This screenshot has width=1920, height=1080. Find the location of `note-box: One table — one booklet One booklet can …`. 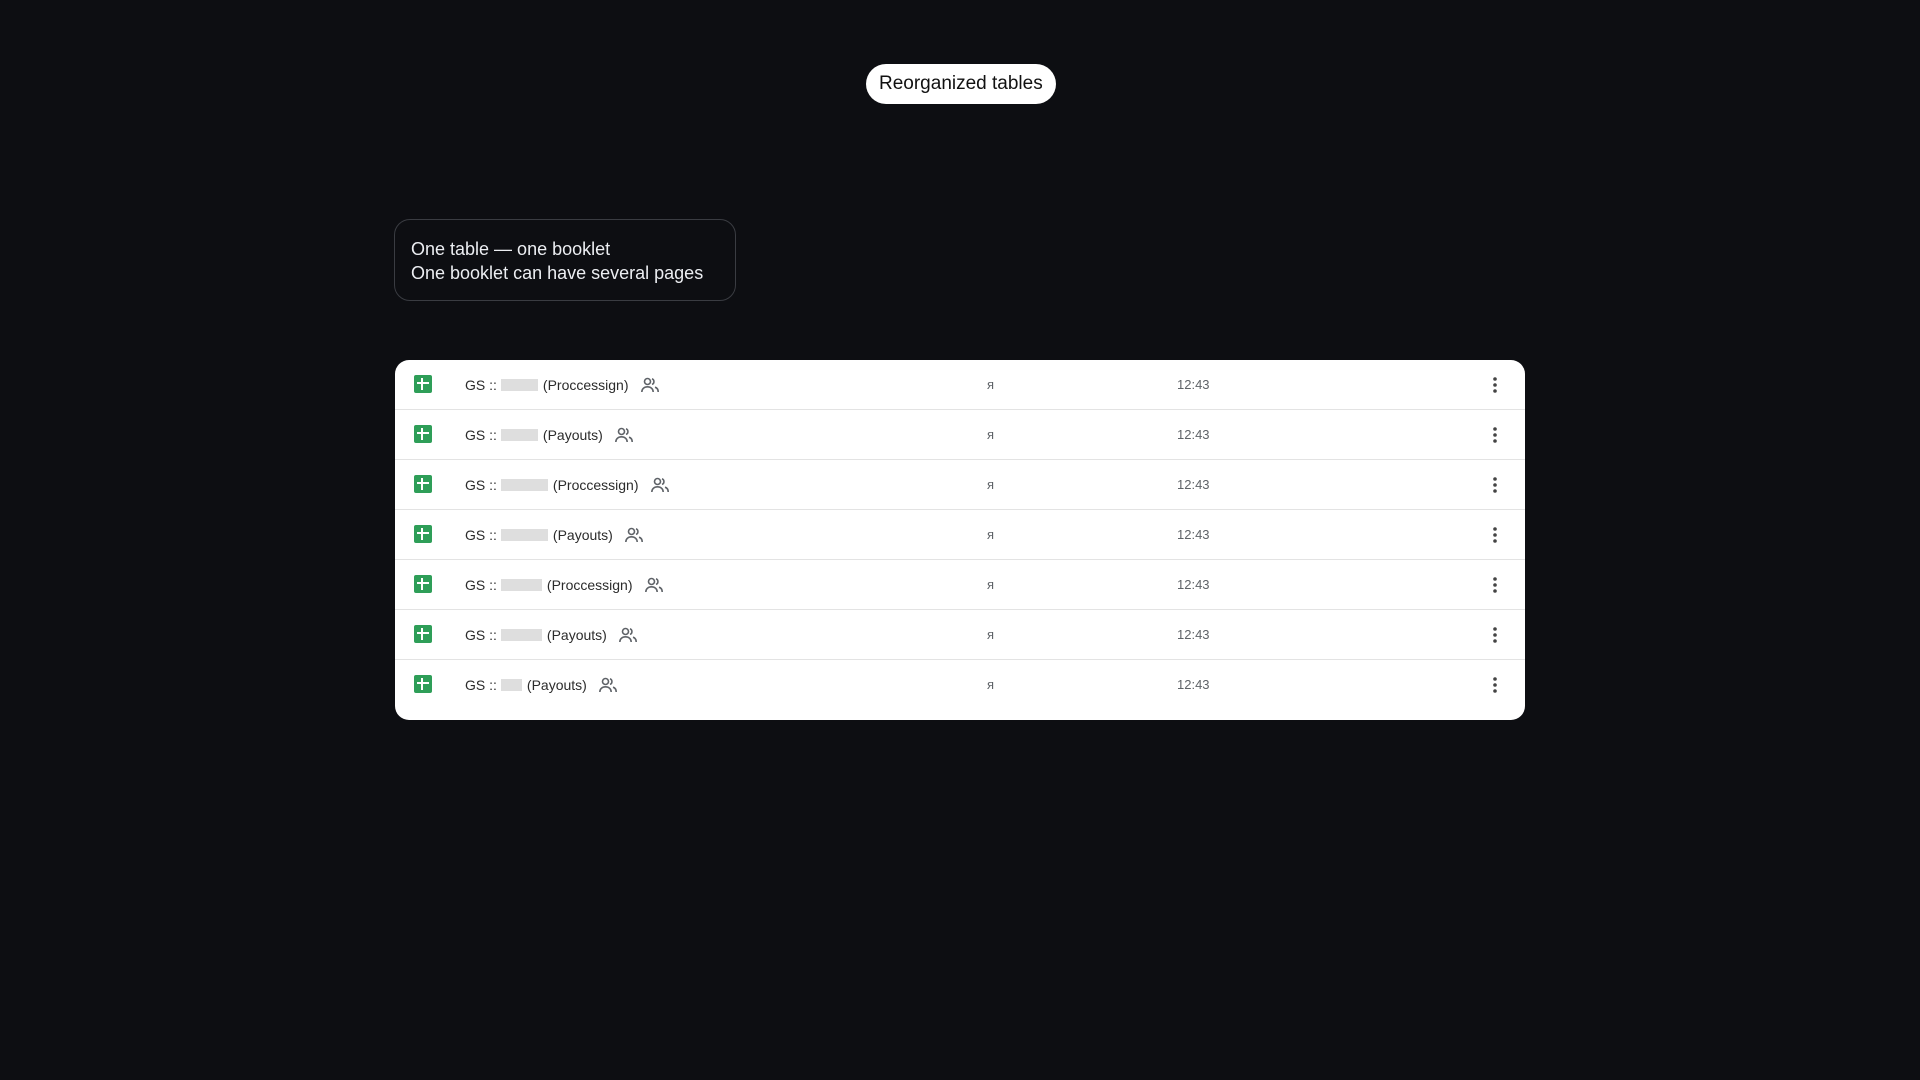

note-box: One table — one booklet One booklet can … is located at coordinates (565, 260).